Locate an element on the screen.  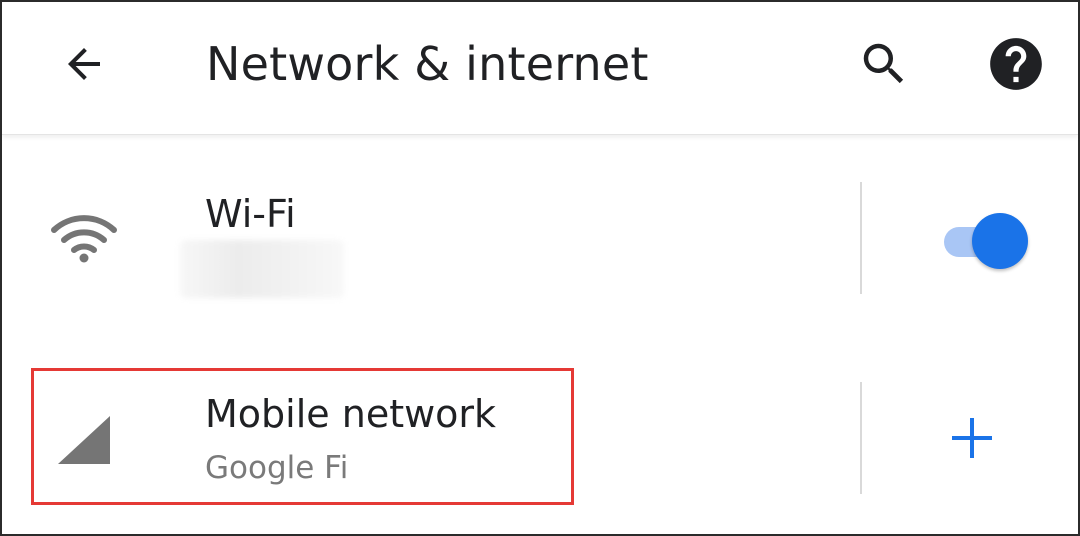
back-button is located at coordinates (84, 64).